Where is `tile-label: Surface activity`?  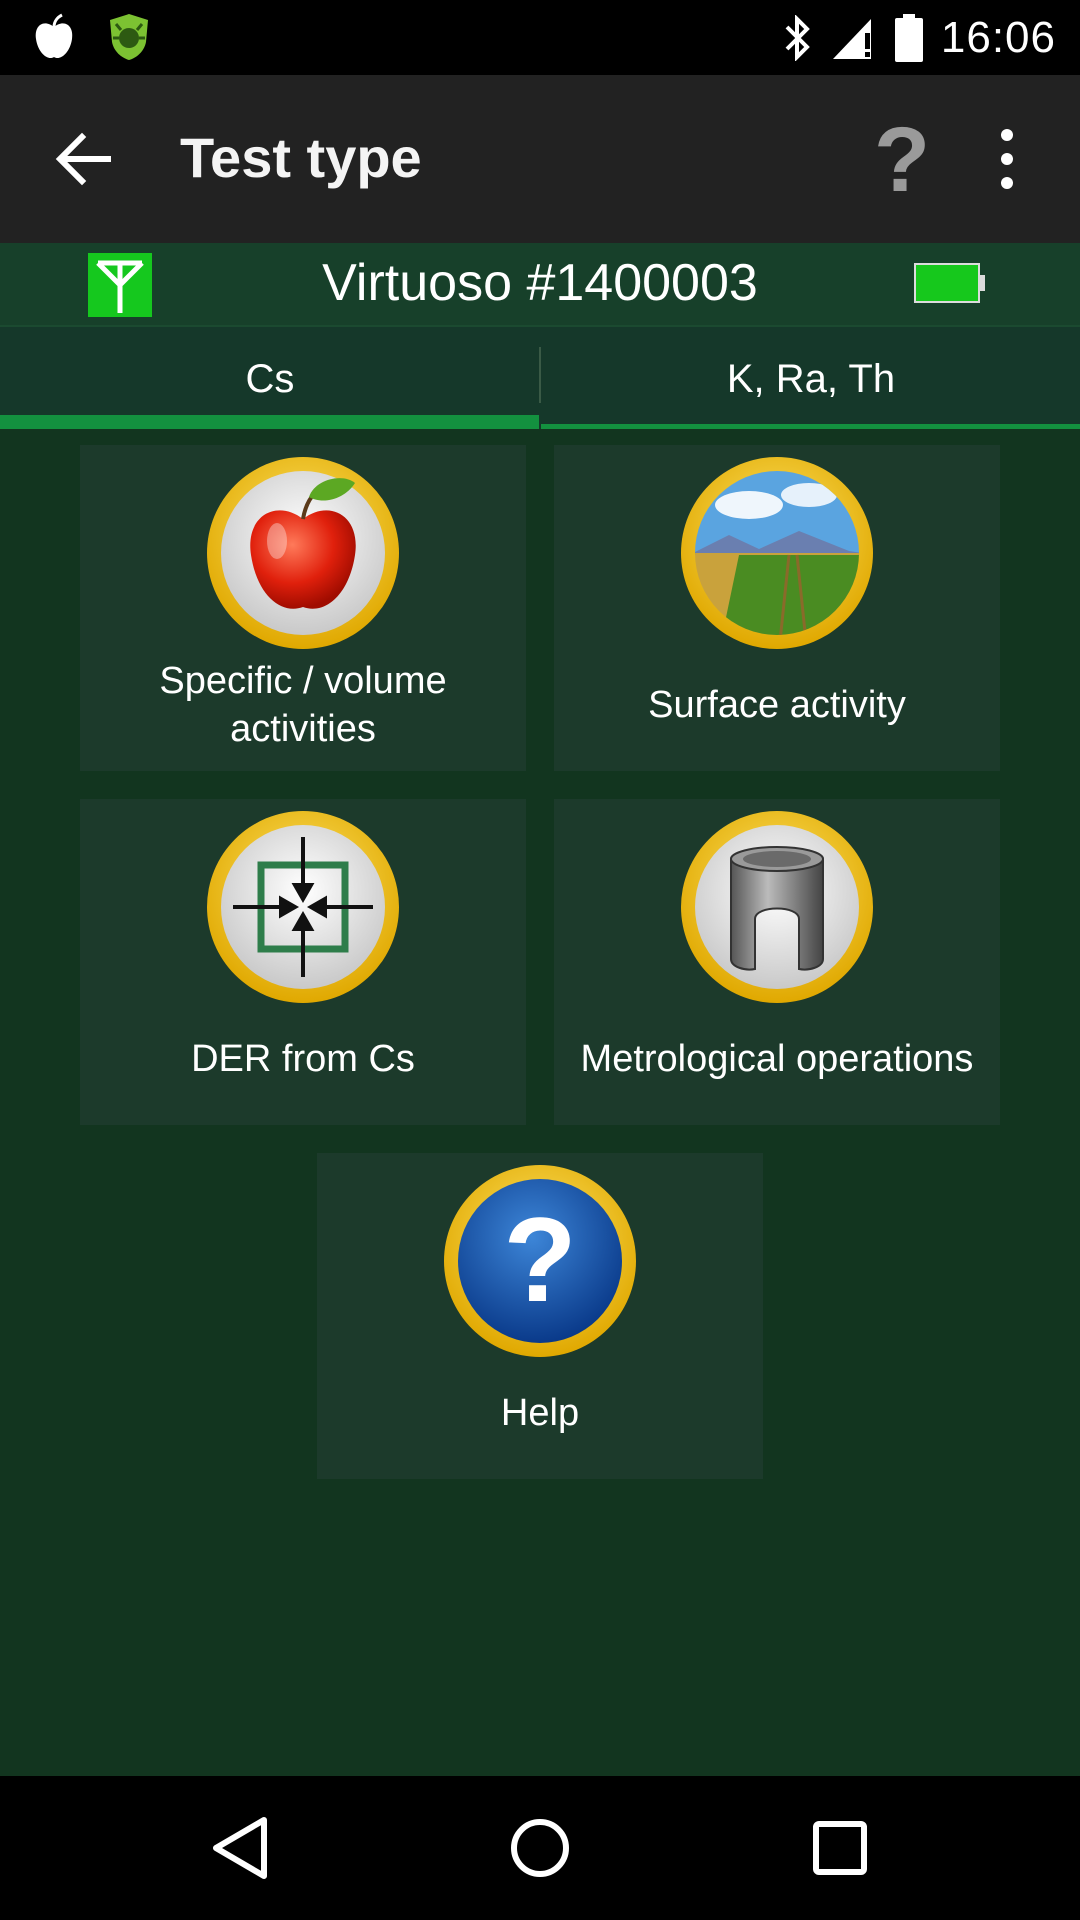 tile-label: Surface activity is located at coordinates (777, 705).